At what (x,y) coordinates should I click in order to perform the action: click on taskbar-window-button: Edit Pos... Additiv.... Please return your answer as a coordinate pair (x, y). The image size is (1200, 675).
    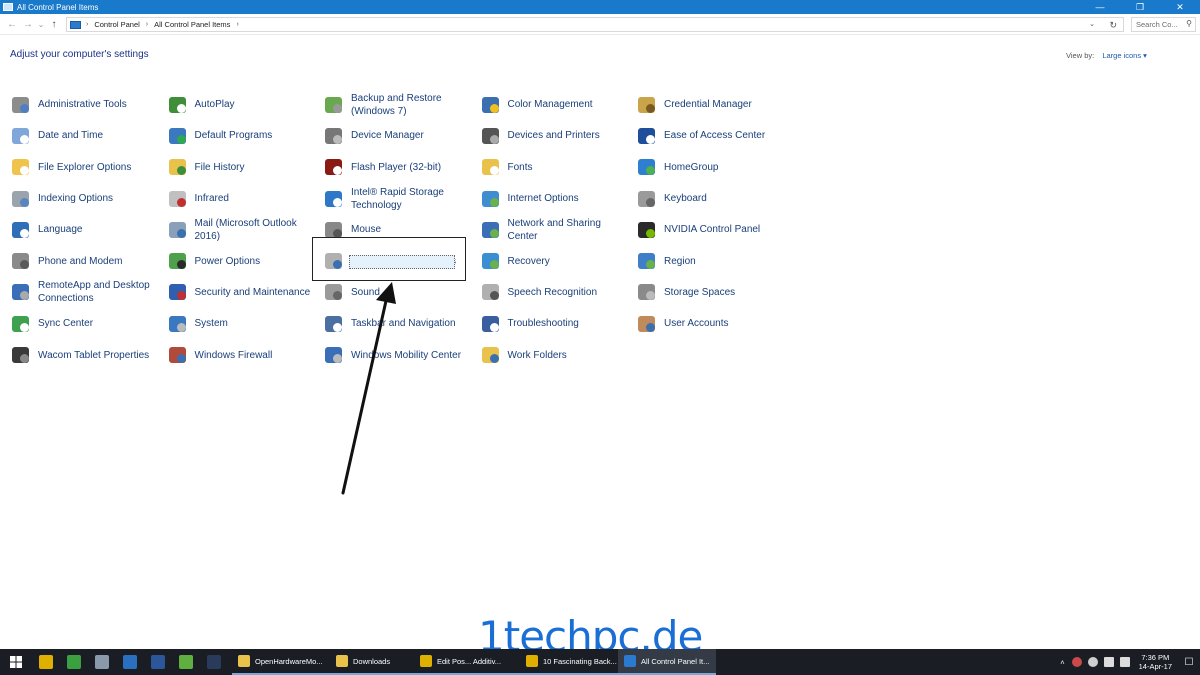
    Looking at the image, I should click on (467, 662).